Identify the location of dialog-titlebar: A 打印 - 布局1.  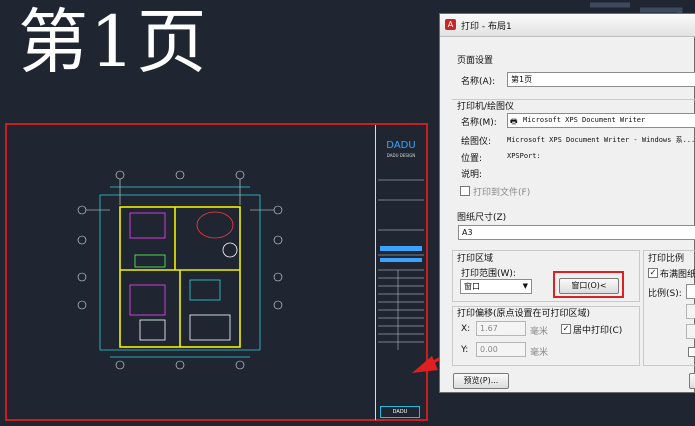
(567, 25).